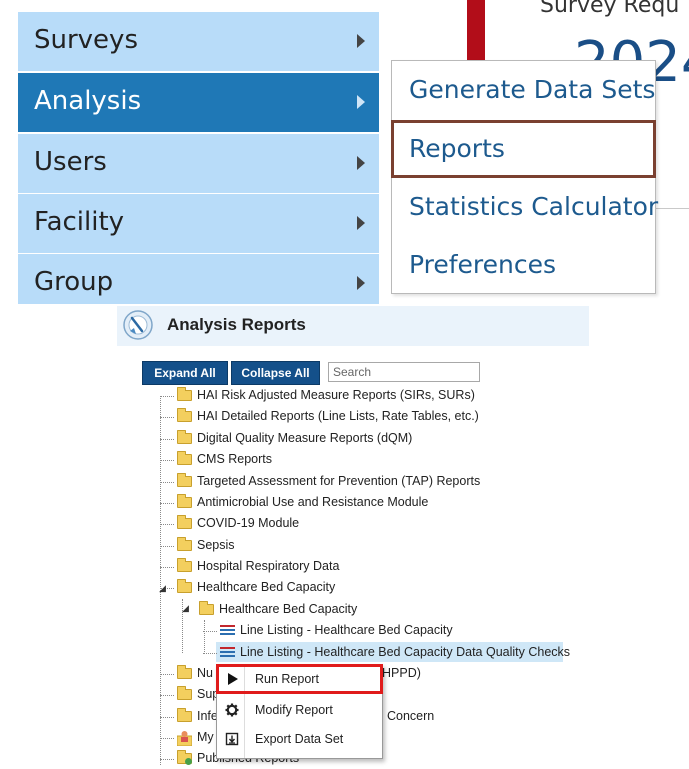 Image resolution: width=689 pixels, height=769 pixels. Describe the element at coordinates (236, 324) in the screenshot. I see `page-title: Analysis Reports` at that location.